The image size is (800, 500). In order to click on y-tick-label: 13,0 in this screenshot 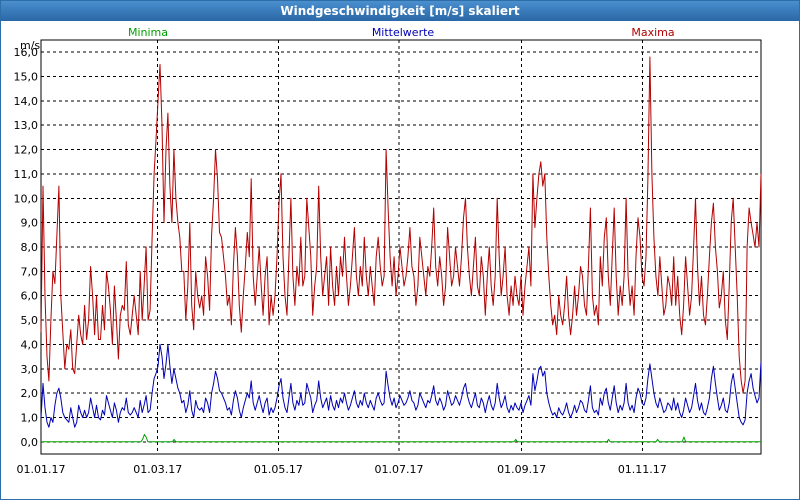, I will do `click(26, 125)`.